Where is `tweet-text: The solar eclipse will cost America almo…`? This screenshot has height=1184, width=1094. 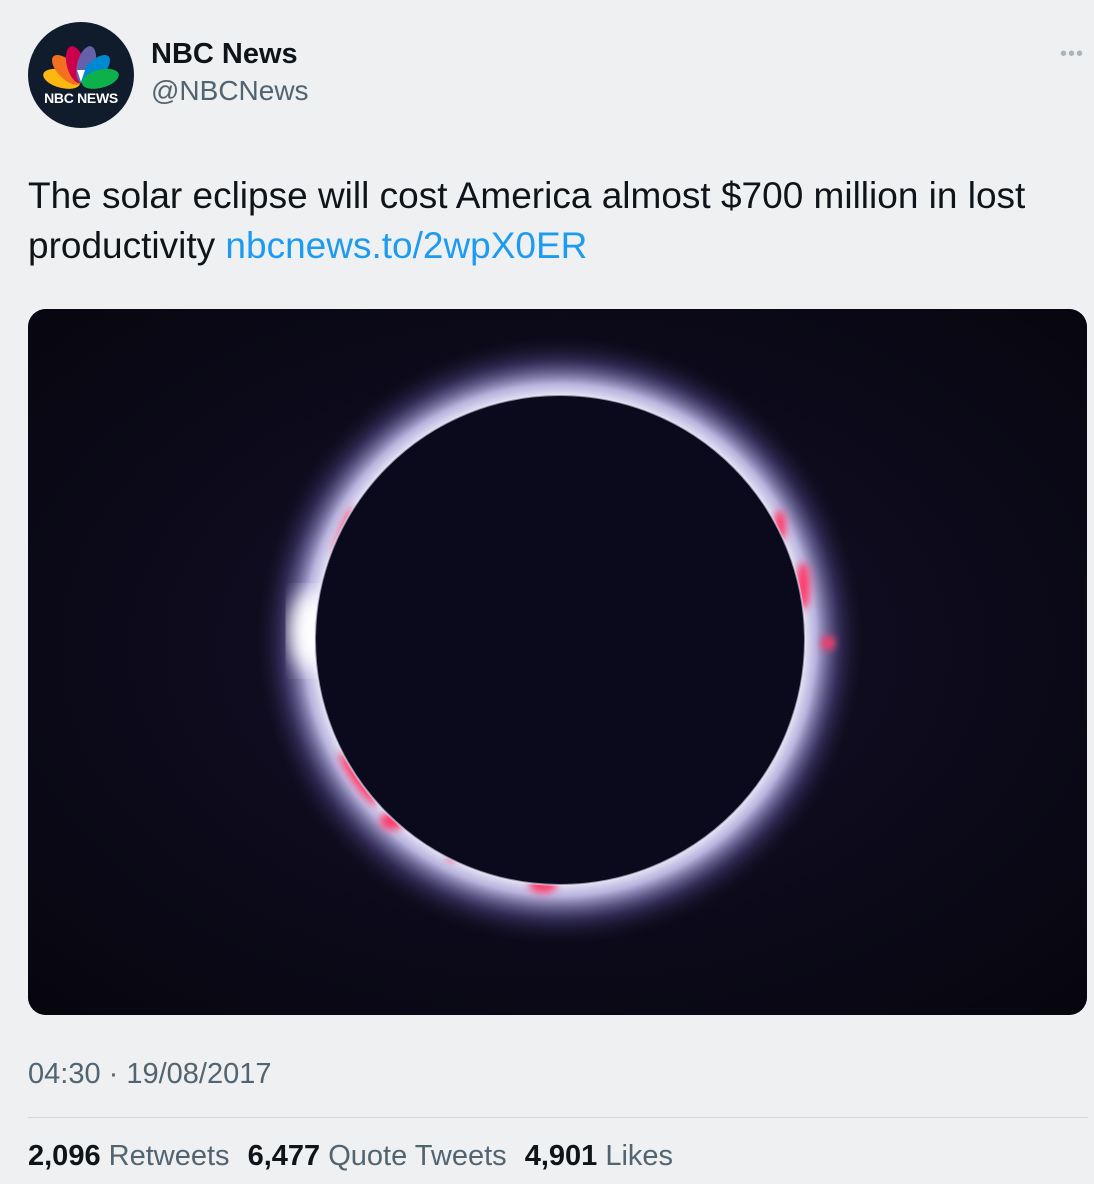
tweet-text: The solar eclipse will cost America almo… is located at coordinates (558, 221).